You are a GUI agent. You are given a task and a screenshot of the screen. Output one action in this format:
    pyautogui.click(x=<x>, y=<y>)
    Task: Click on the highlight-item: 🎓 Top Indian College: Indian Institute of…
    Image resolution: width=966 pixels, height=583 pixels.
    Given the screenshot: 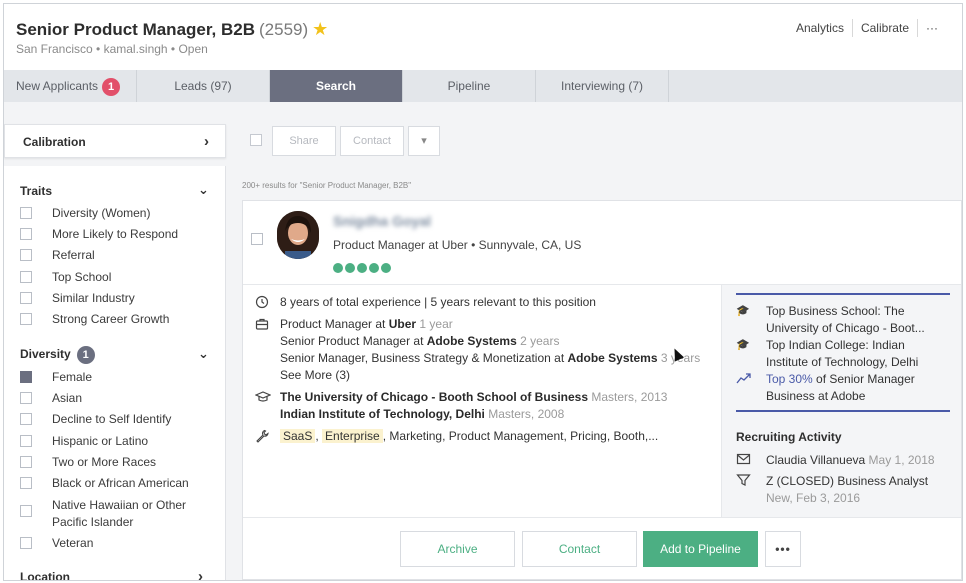 What is the action you would take?
    pyautogui.click(x=827, y=354)
    